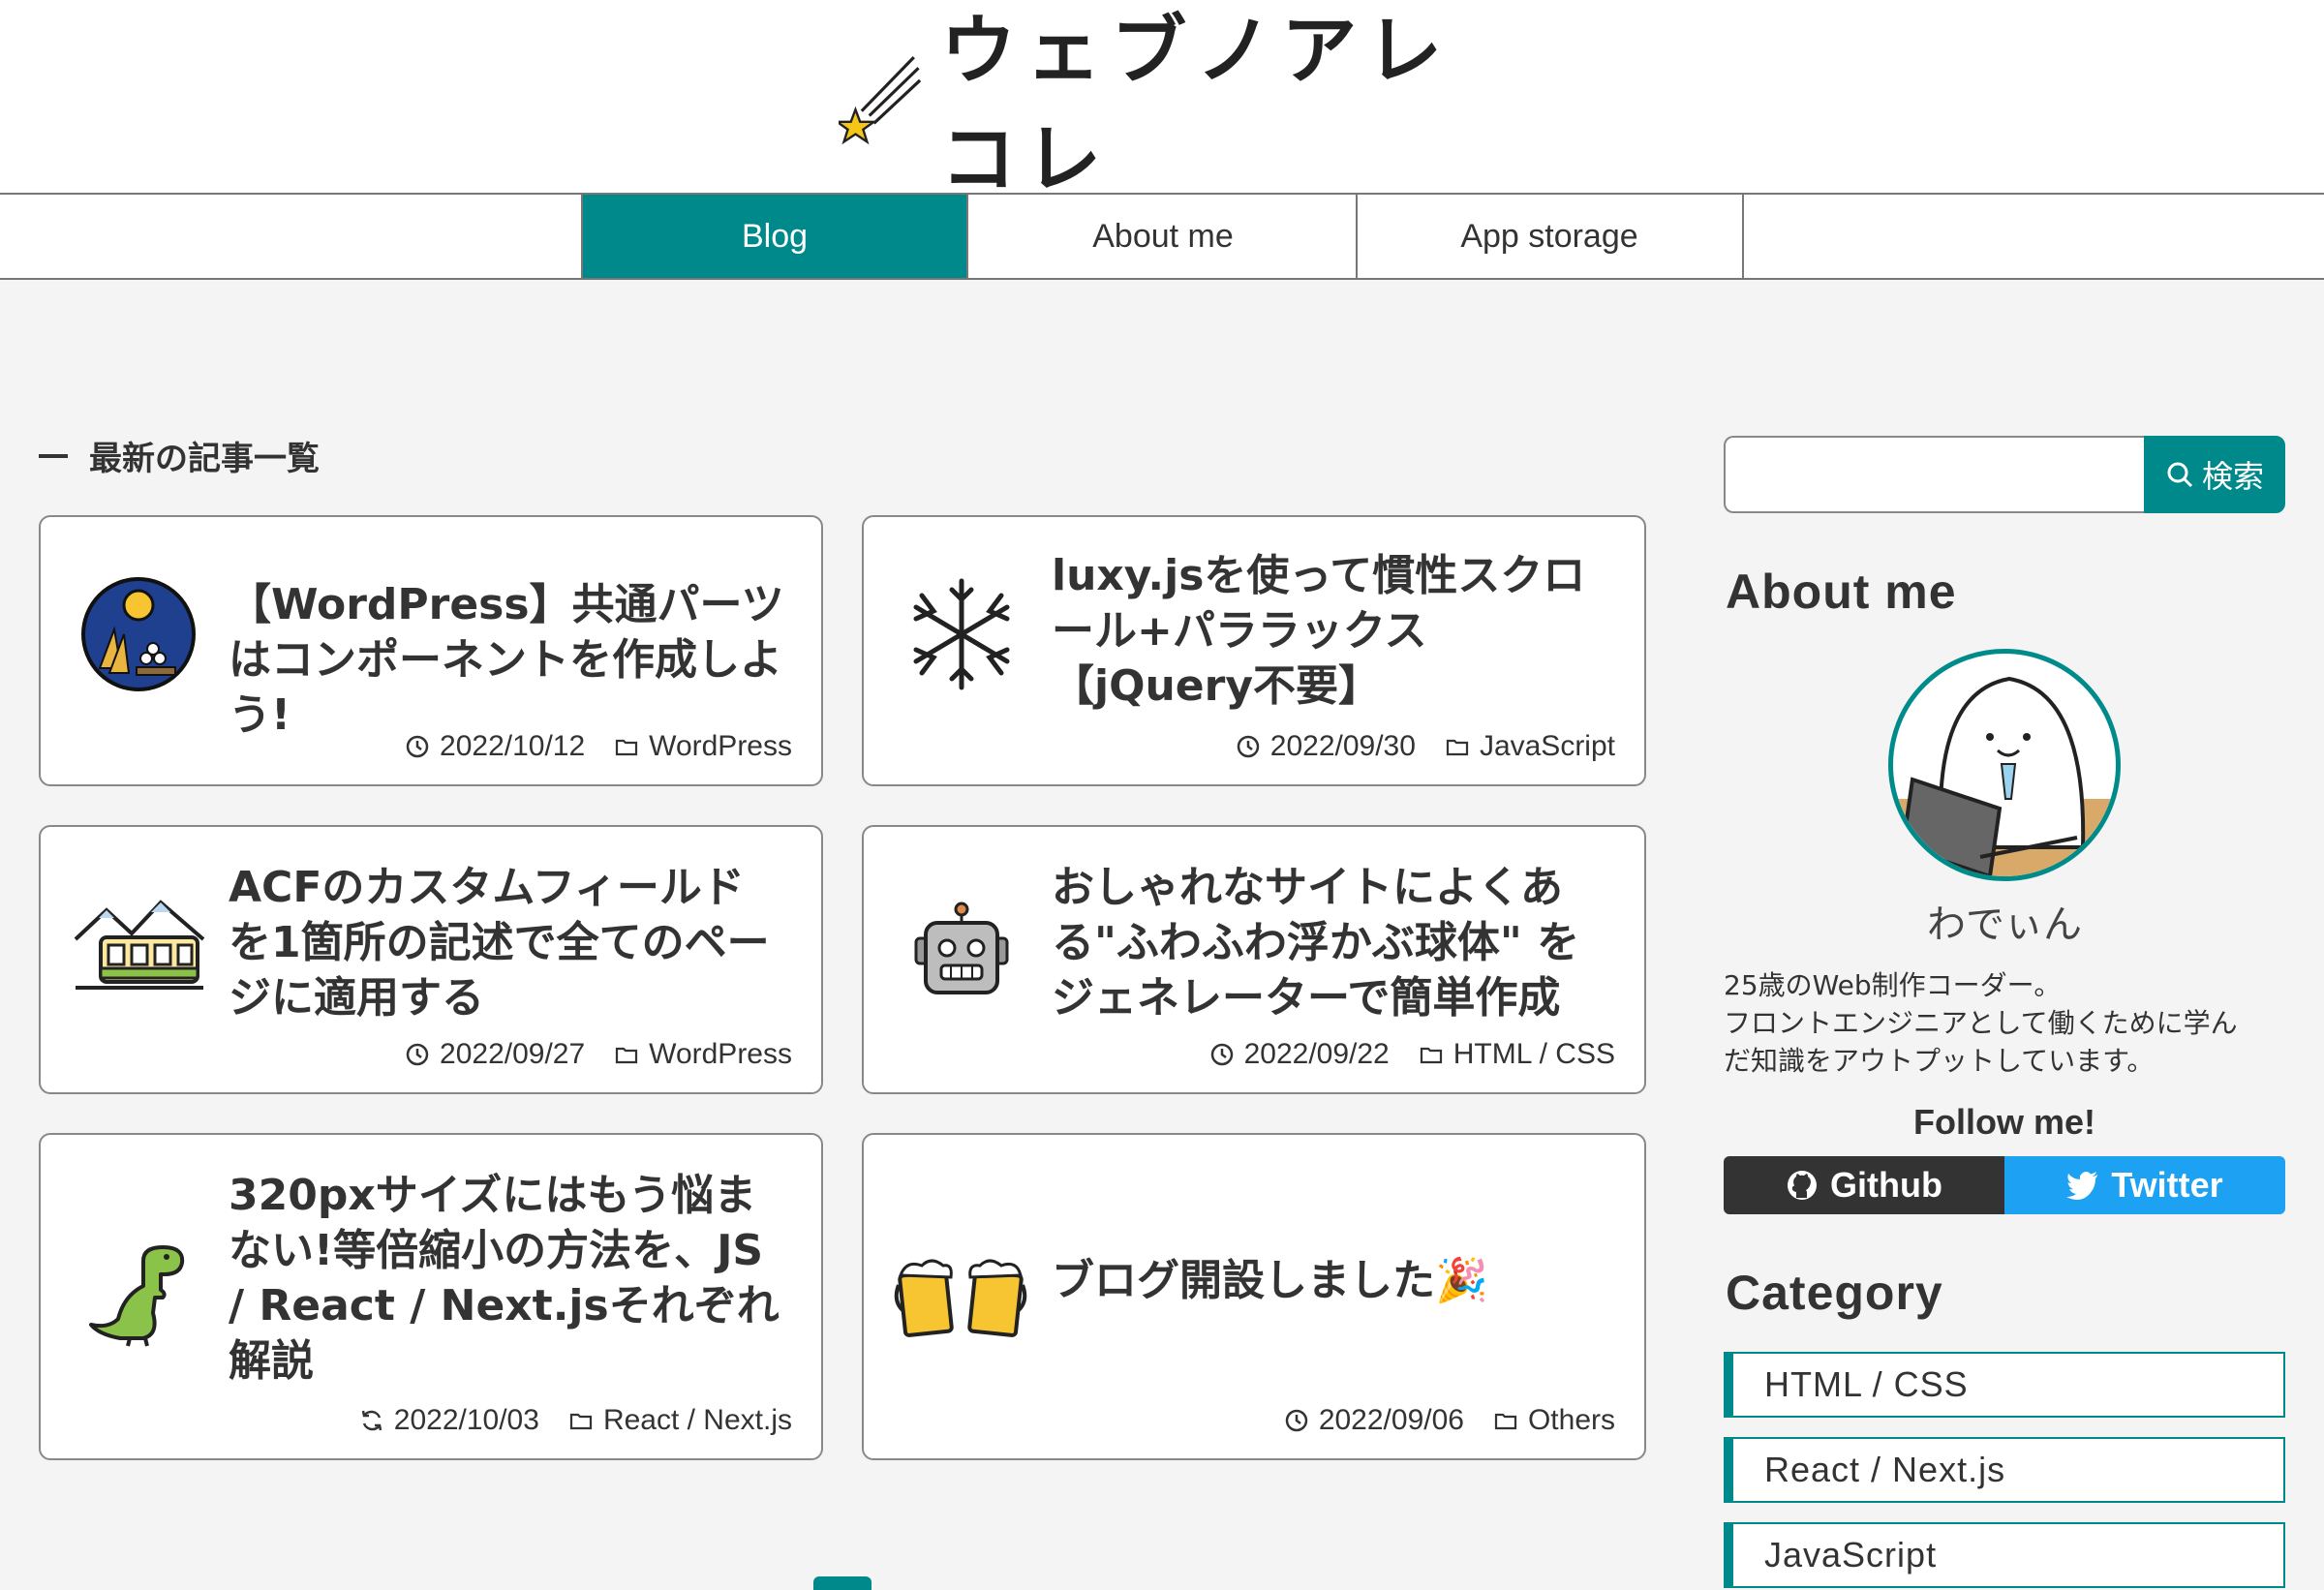  I want to click on github-icon, so click(1803, 1185).